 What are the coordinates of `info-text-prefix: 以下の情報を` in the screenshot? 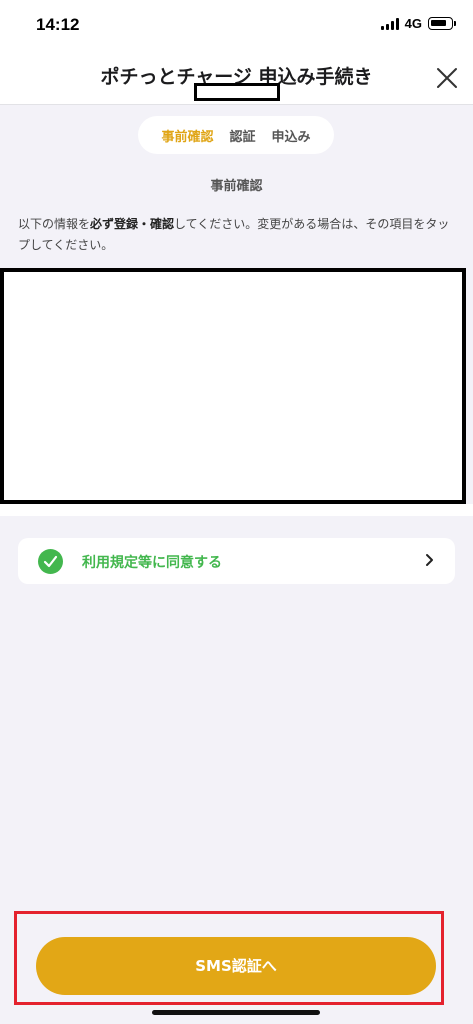 It's located at (54, 224).